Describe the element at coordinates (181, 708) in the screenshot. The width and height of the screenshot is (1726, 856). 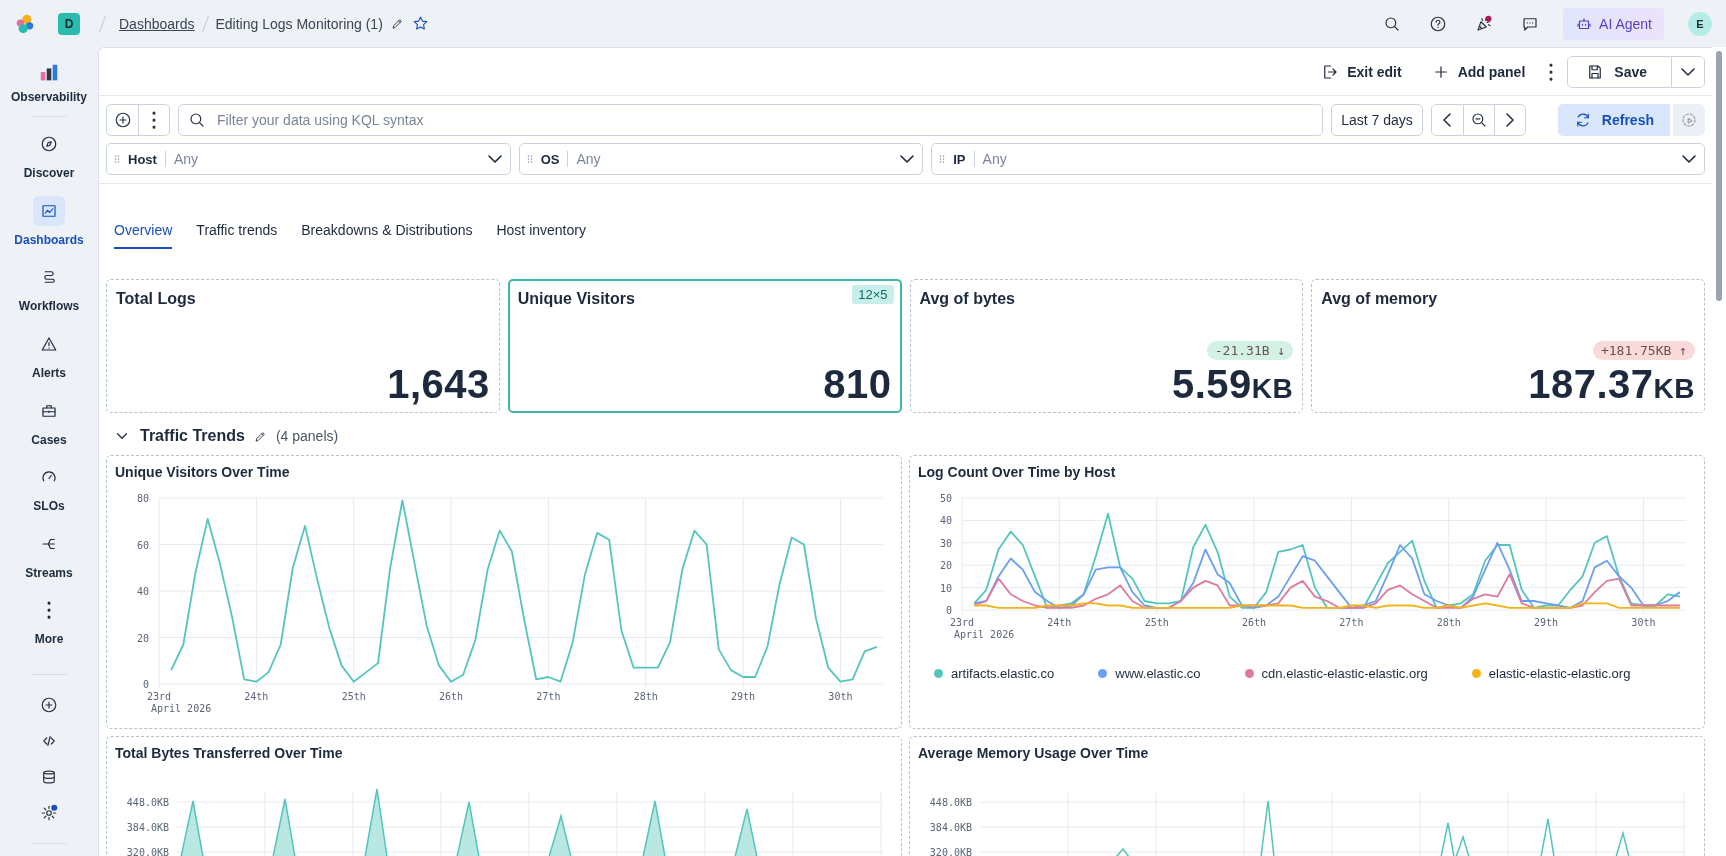
I see `x-axis-caption: April 2026` at that location.